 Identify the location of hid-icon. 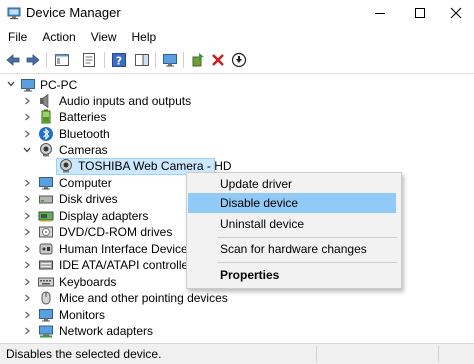
(46, 249).